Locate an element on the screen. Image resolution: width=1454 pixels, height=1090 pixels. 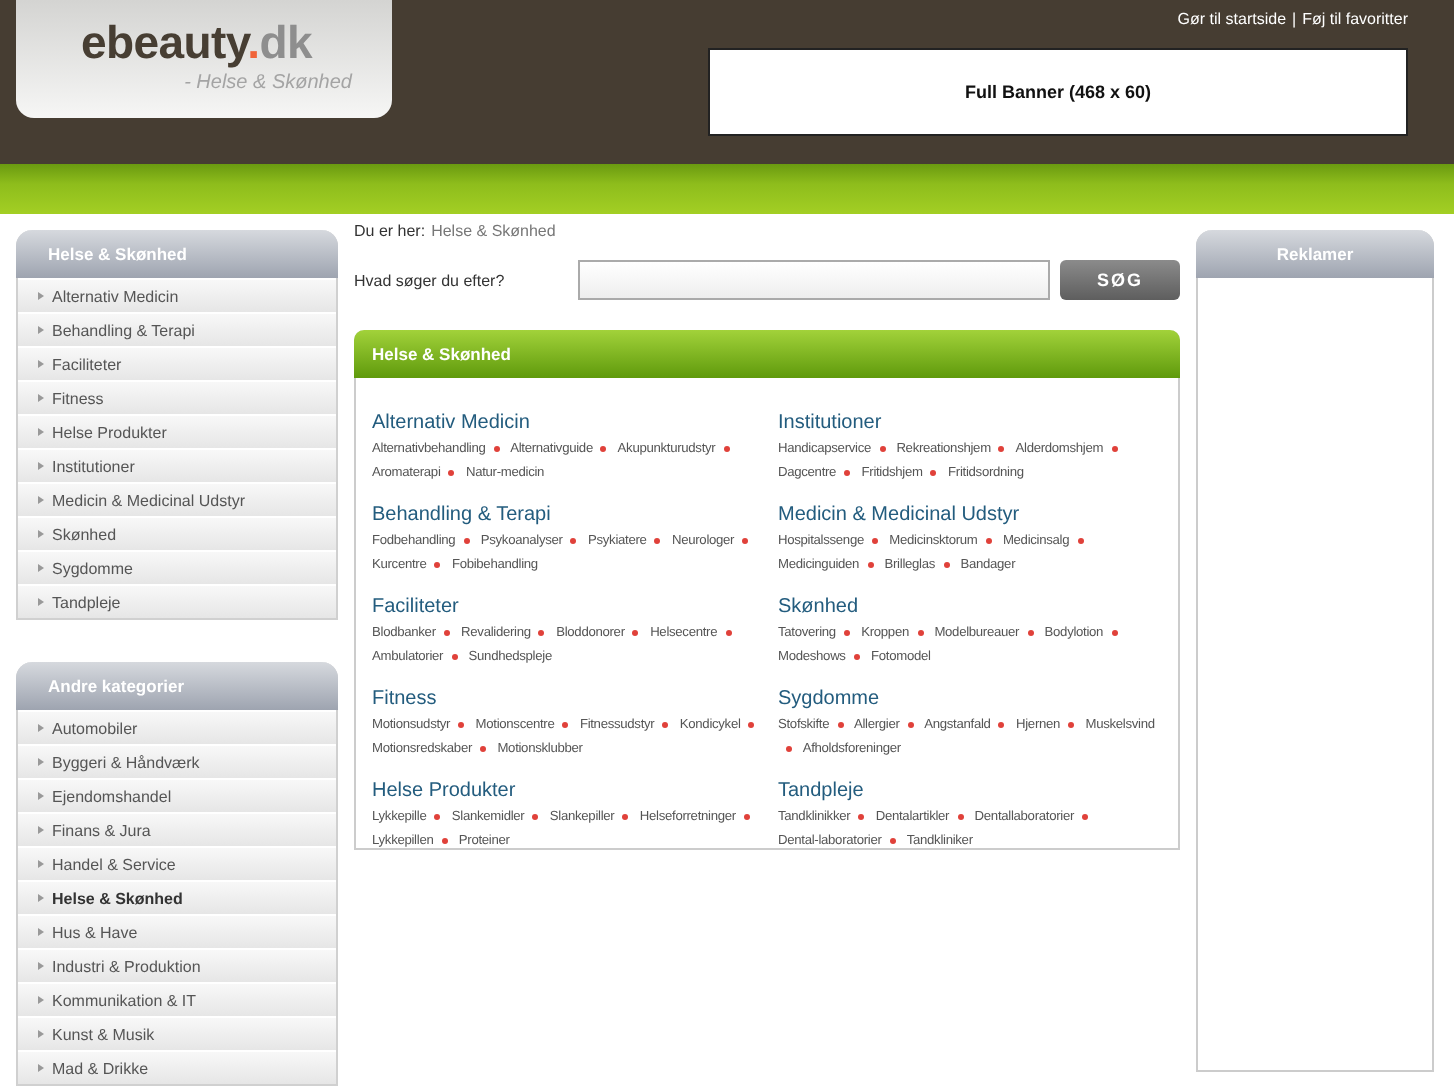
sidebar-item: Helse Produkter is located at coordinates (177, 431).